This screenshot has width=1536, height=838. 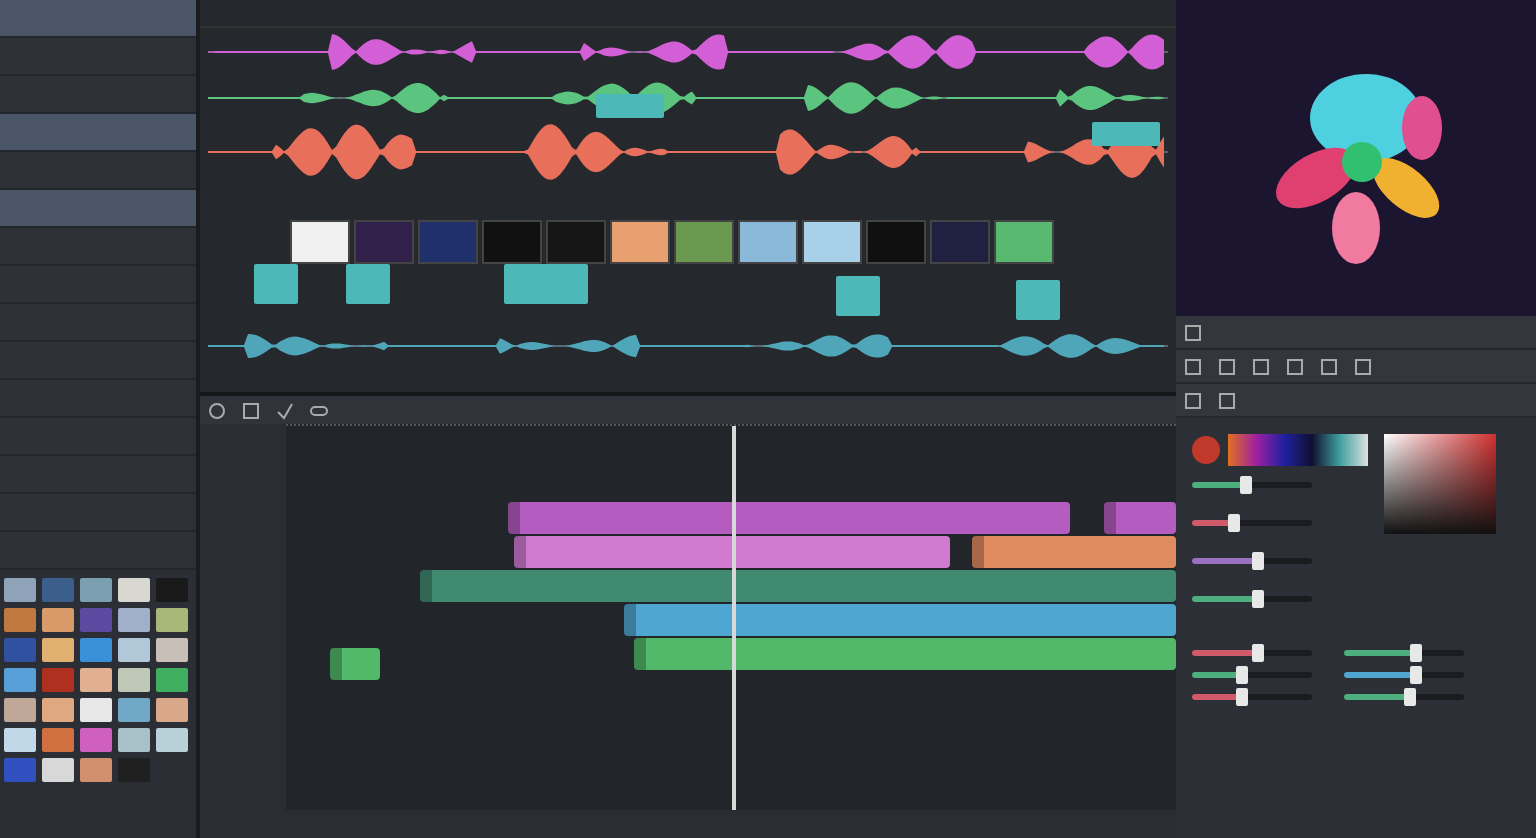 What do you see at coordinates (319, 410) in the screenshot?
I see `link-icon` at bounding box center [319, 410].